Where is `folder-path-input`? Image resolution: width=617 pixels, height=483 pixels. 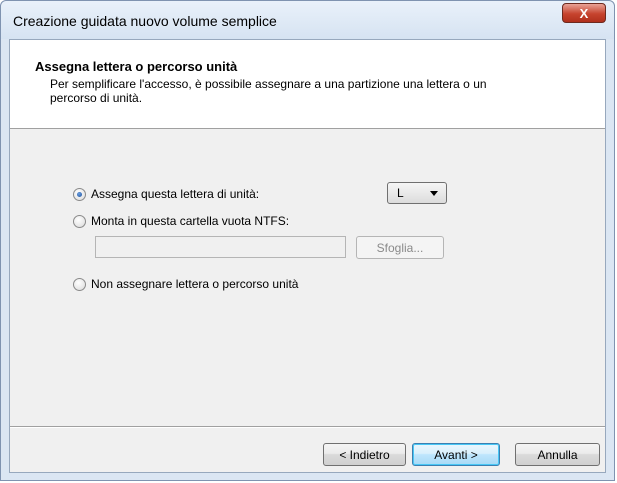
folder-path-input is located at coordinates (220, 247).